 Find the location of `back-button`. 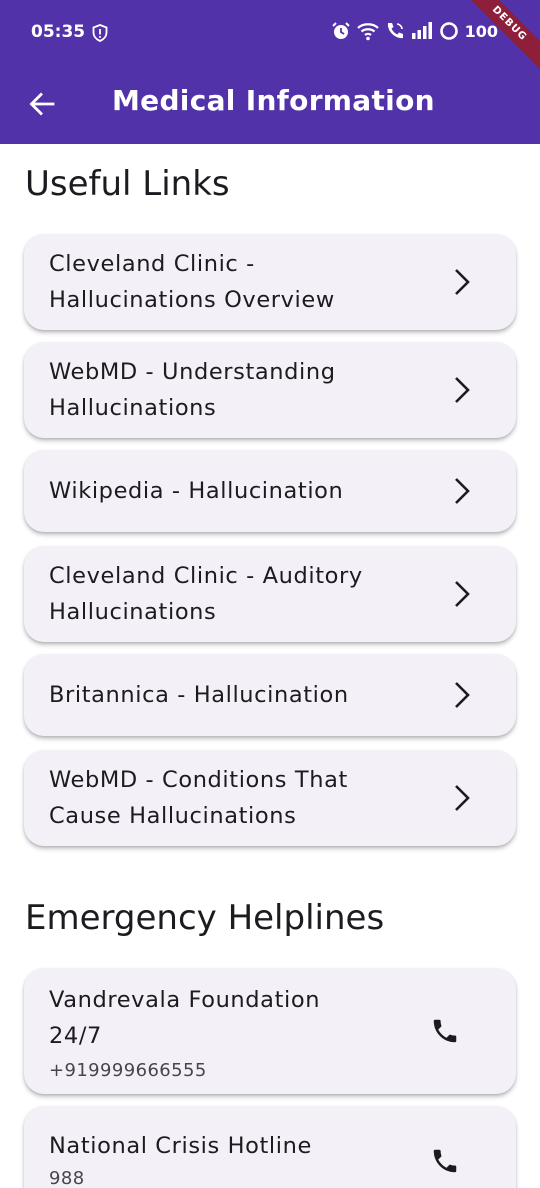

back-button is located at coordinates (42, 104).